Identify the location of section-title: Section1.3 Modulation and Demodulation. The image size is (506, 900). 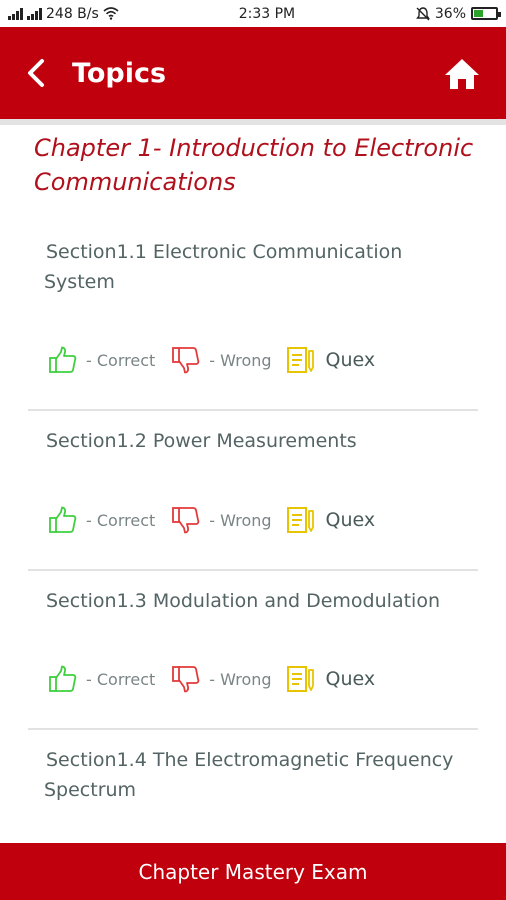
(253, 601).